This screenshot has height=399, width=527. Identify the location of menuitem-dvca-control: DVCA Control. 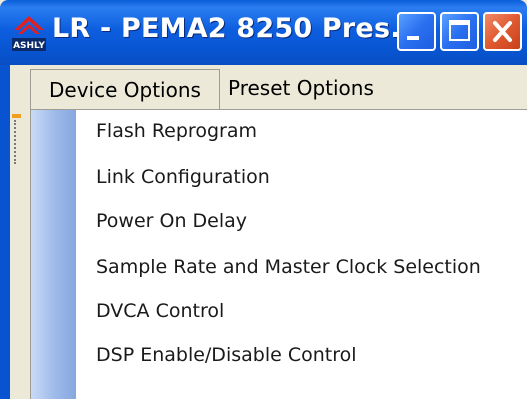
(160, 311).